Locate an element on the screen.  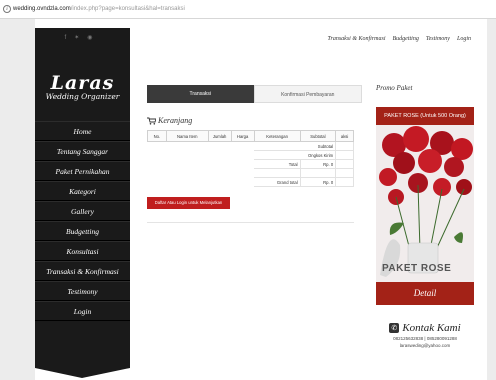
col-keterangan: Keterangan is located at coordinates (277, 136).